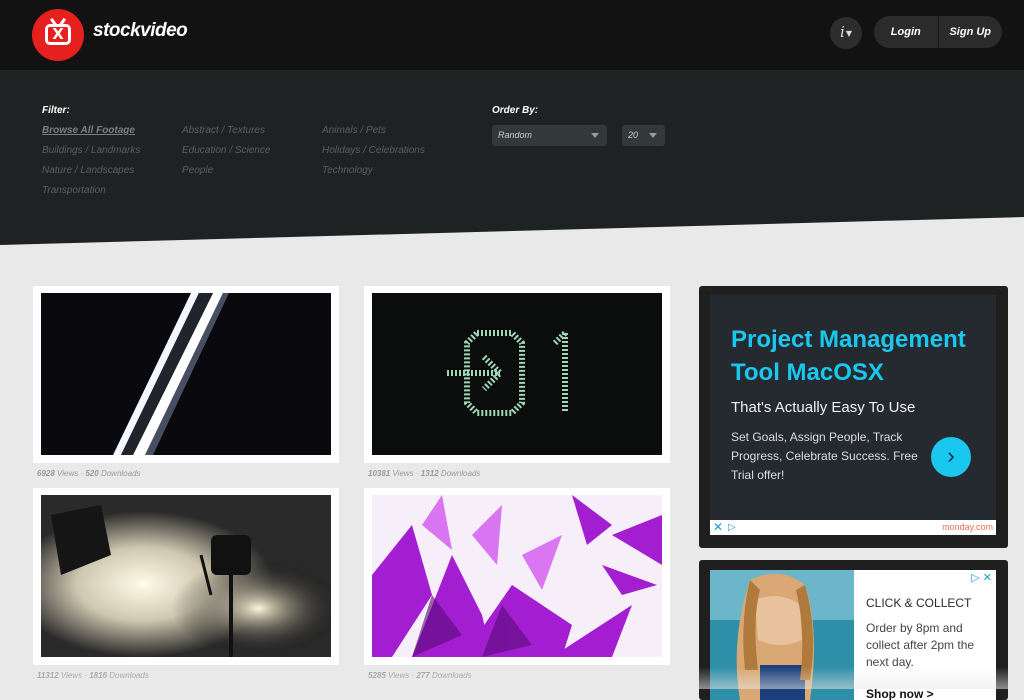 Image resolution: width=1024 pixels, height=700 pixels. What do you see at coordinates (424, 473) in the screenshot?
I see `video-stats: 10381 Views · 1312 Downloads` at bounding box center [424, 473].